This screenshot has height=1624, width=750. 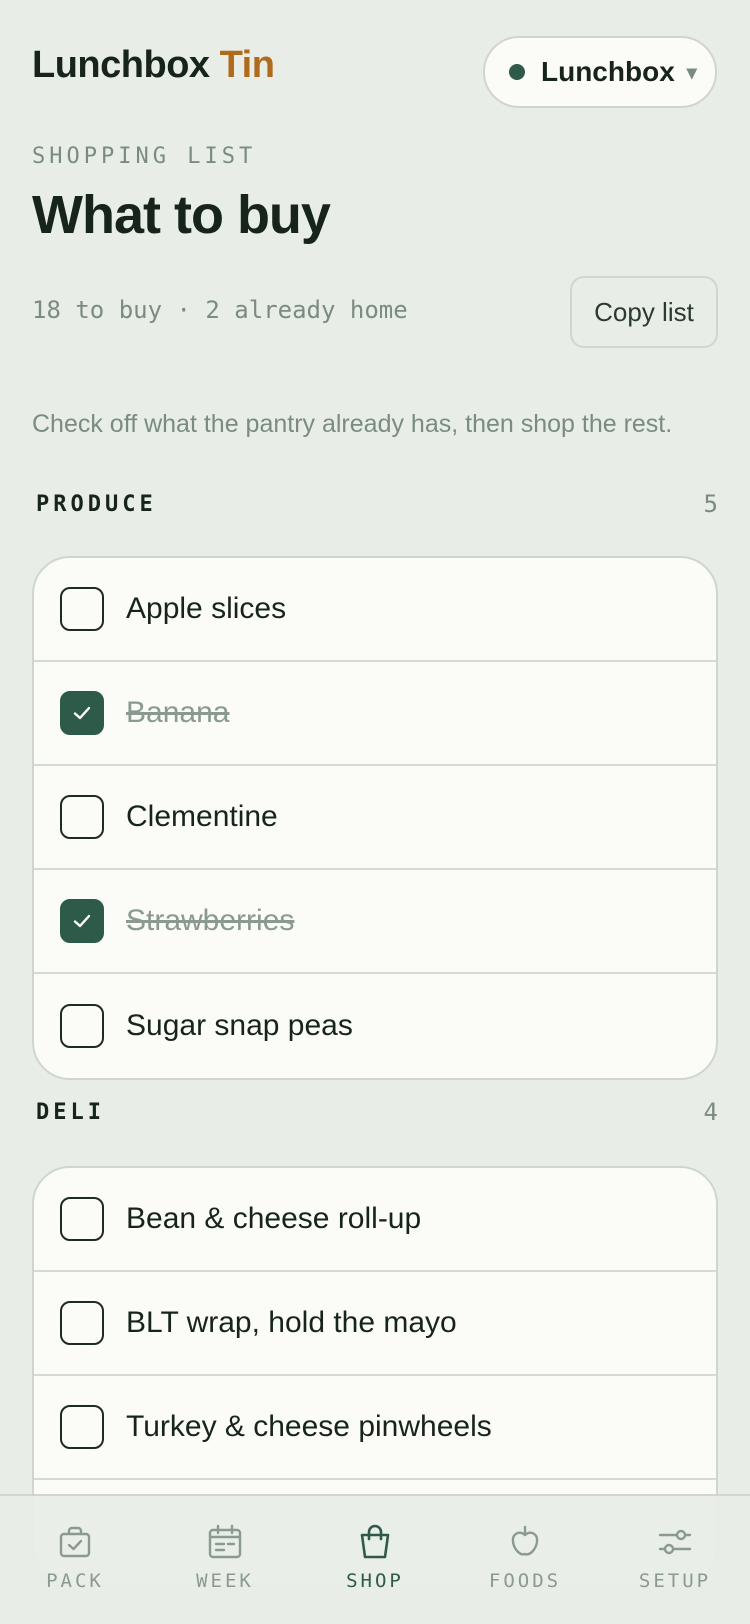 I want to click on bottom-nav: PACK WEEK SHOP FOODS SETUP, so click(x=375, y=1559).